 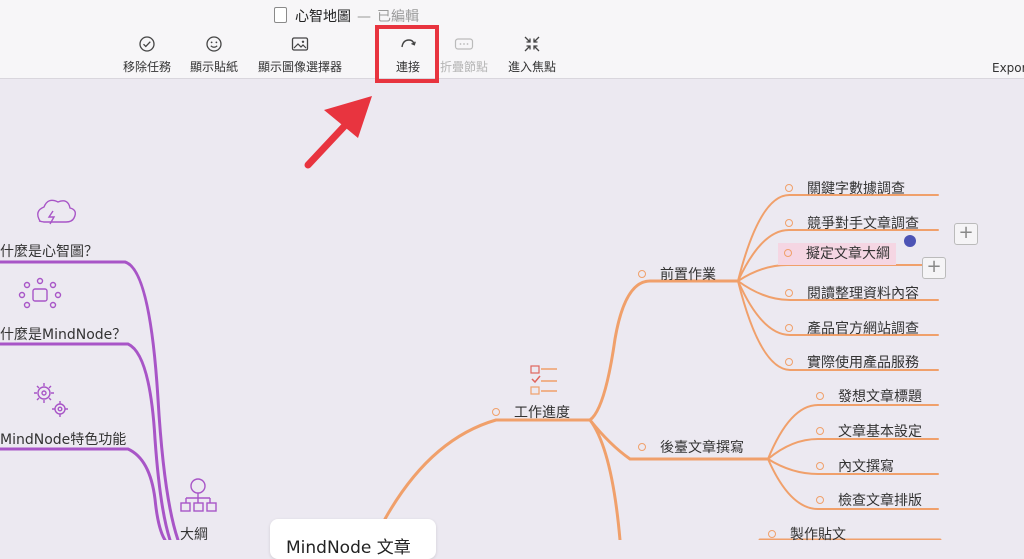 I want to click on network-icon, so click(x=40, y=293).